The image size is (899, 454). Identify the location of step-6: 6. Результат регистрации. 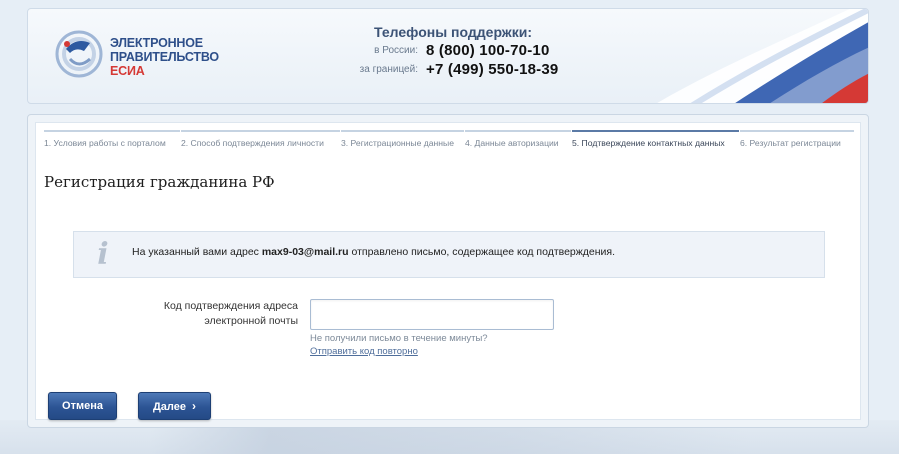
(797, 141).